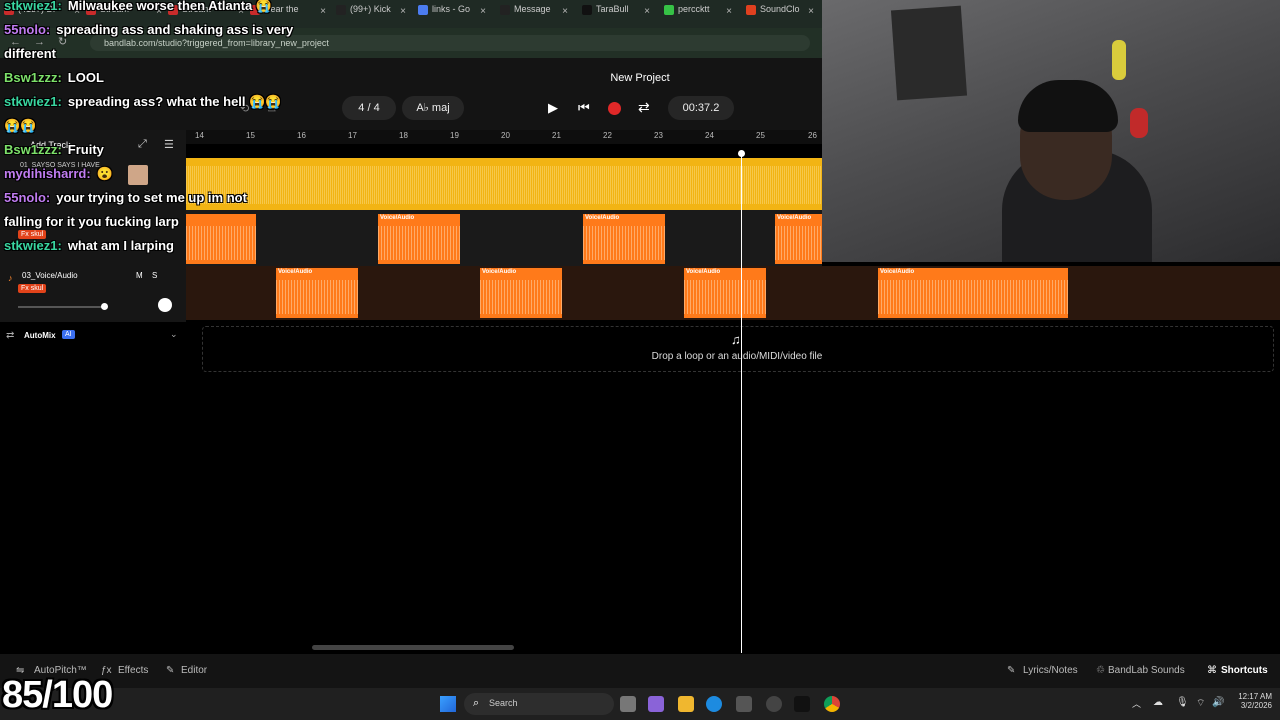 The height and width of the screenshot is (720, 1280). What do you see at coordinates (628, 704) in the screenshot?
I see `task-view-icon` at bounding box center [628, 704].